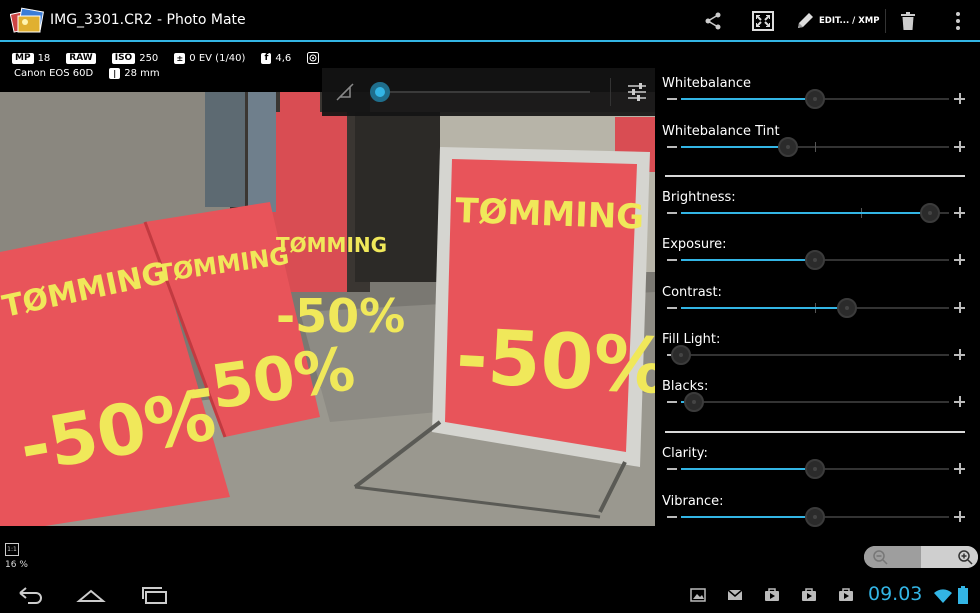  Describe the element at coordinates (943, 596) in the screenshot. I see `wifi-icon` at that location.